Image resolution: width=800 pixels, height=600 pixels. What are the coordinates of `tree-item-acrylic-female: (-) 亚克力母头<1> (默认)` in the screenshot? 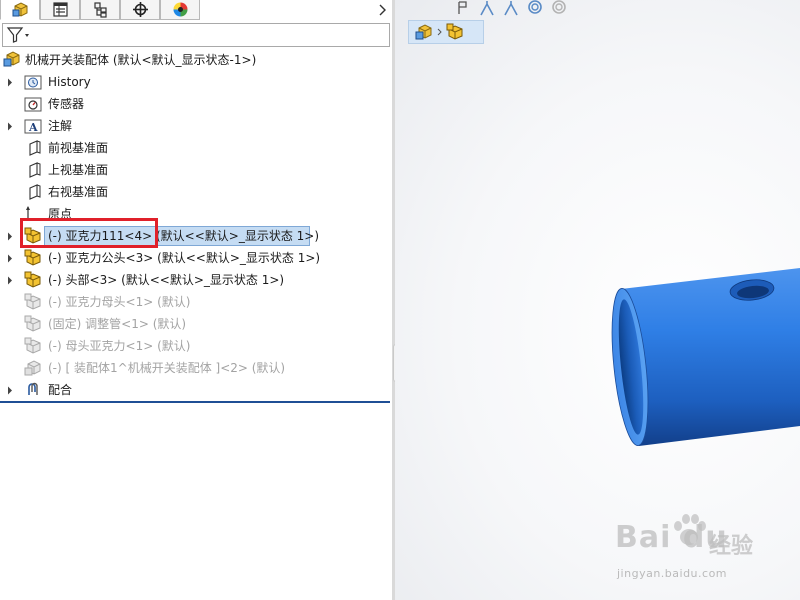 It's located at (196, 302).